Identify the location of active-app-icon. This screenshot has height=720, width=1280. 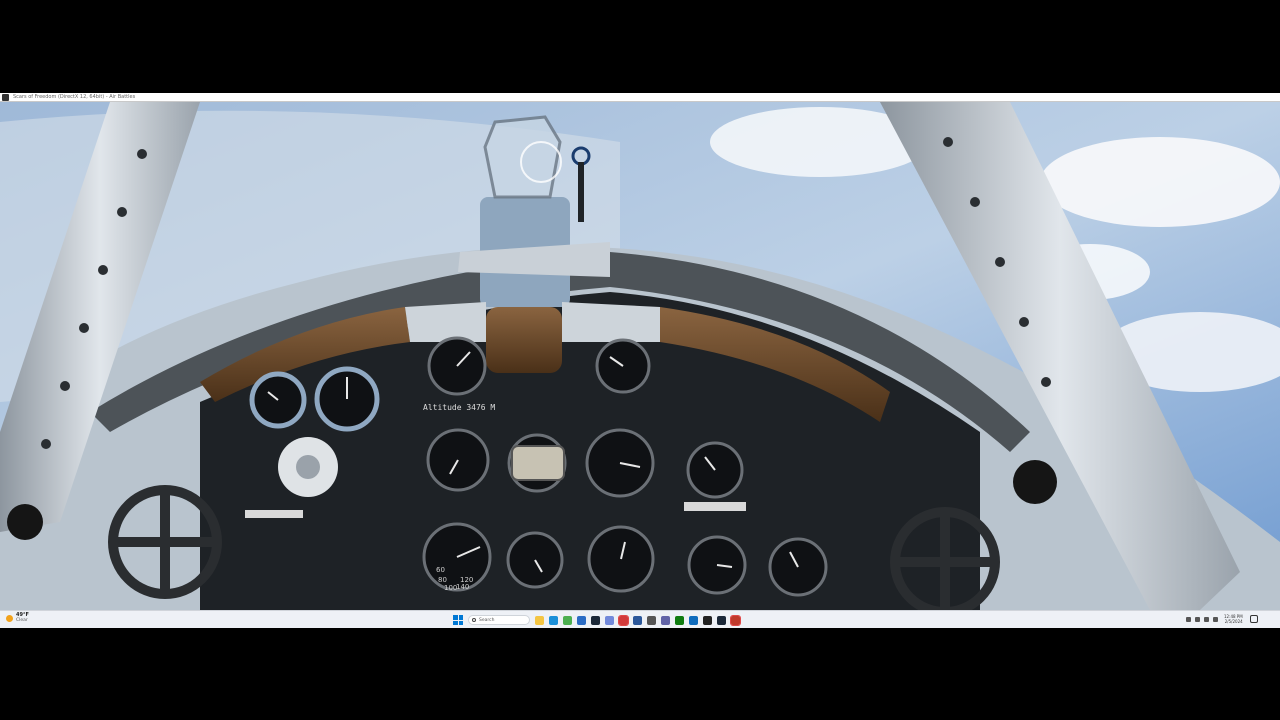
(735, 620).